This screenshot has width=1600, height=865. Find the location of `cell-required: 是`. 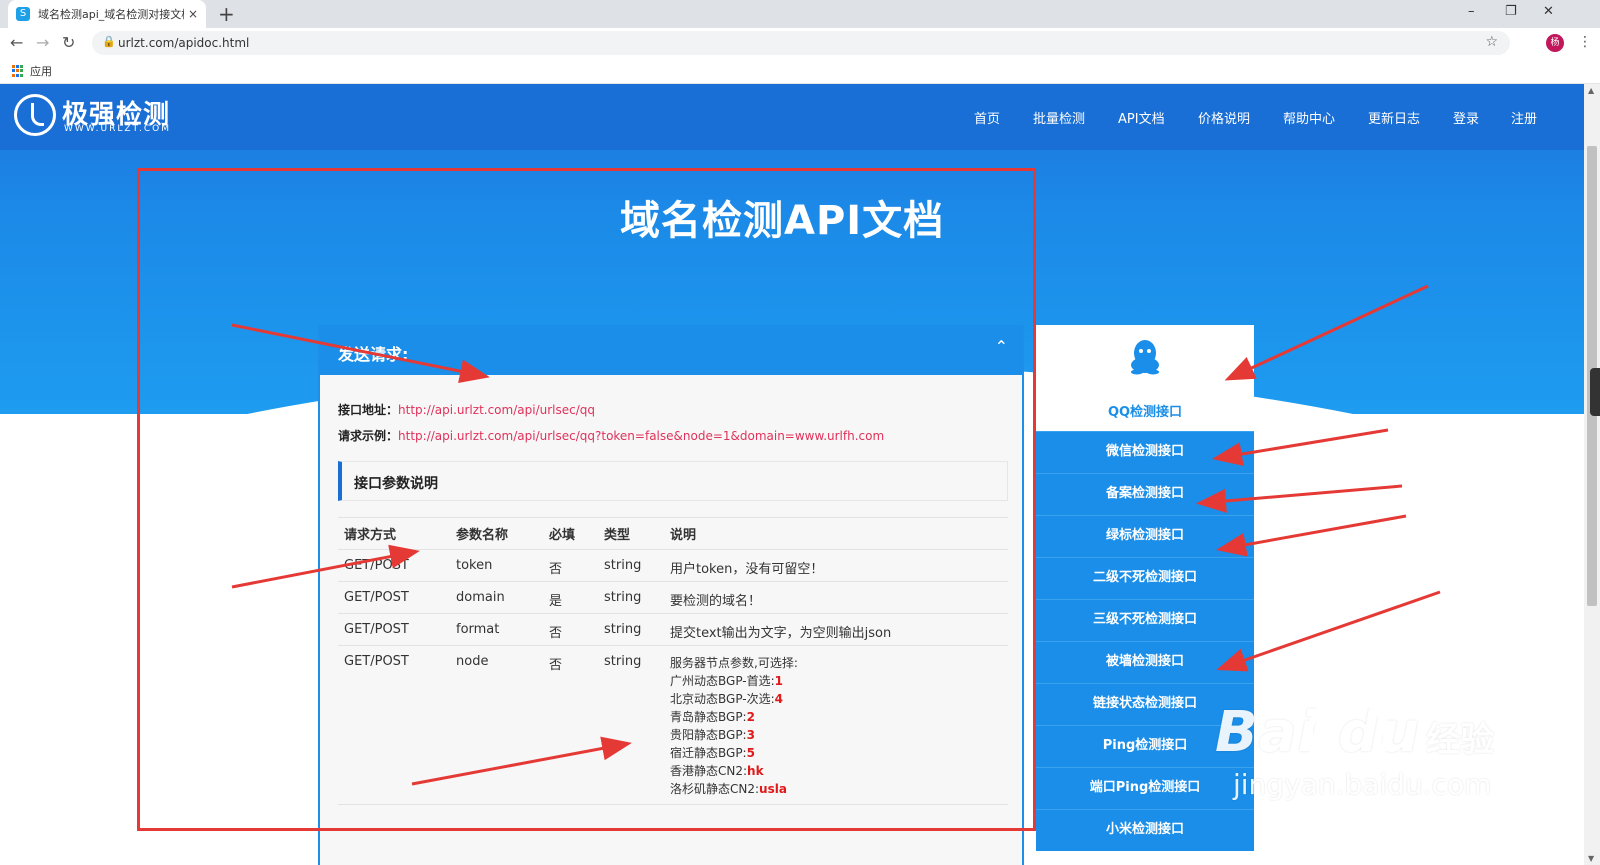

cell-required: 是 is located at coordinates (570, 597).